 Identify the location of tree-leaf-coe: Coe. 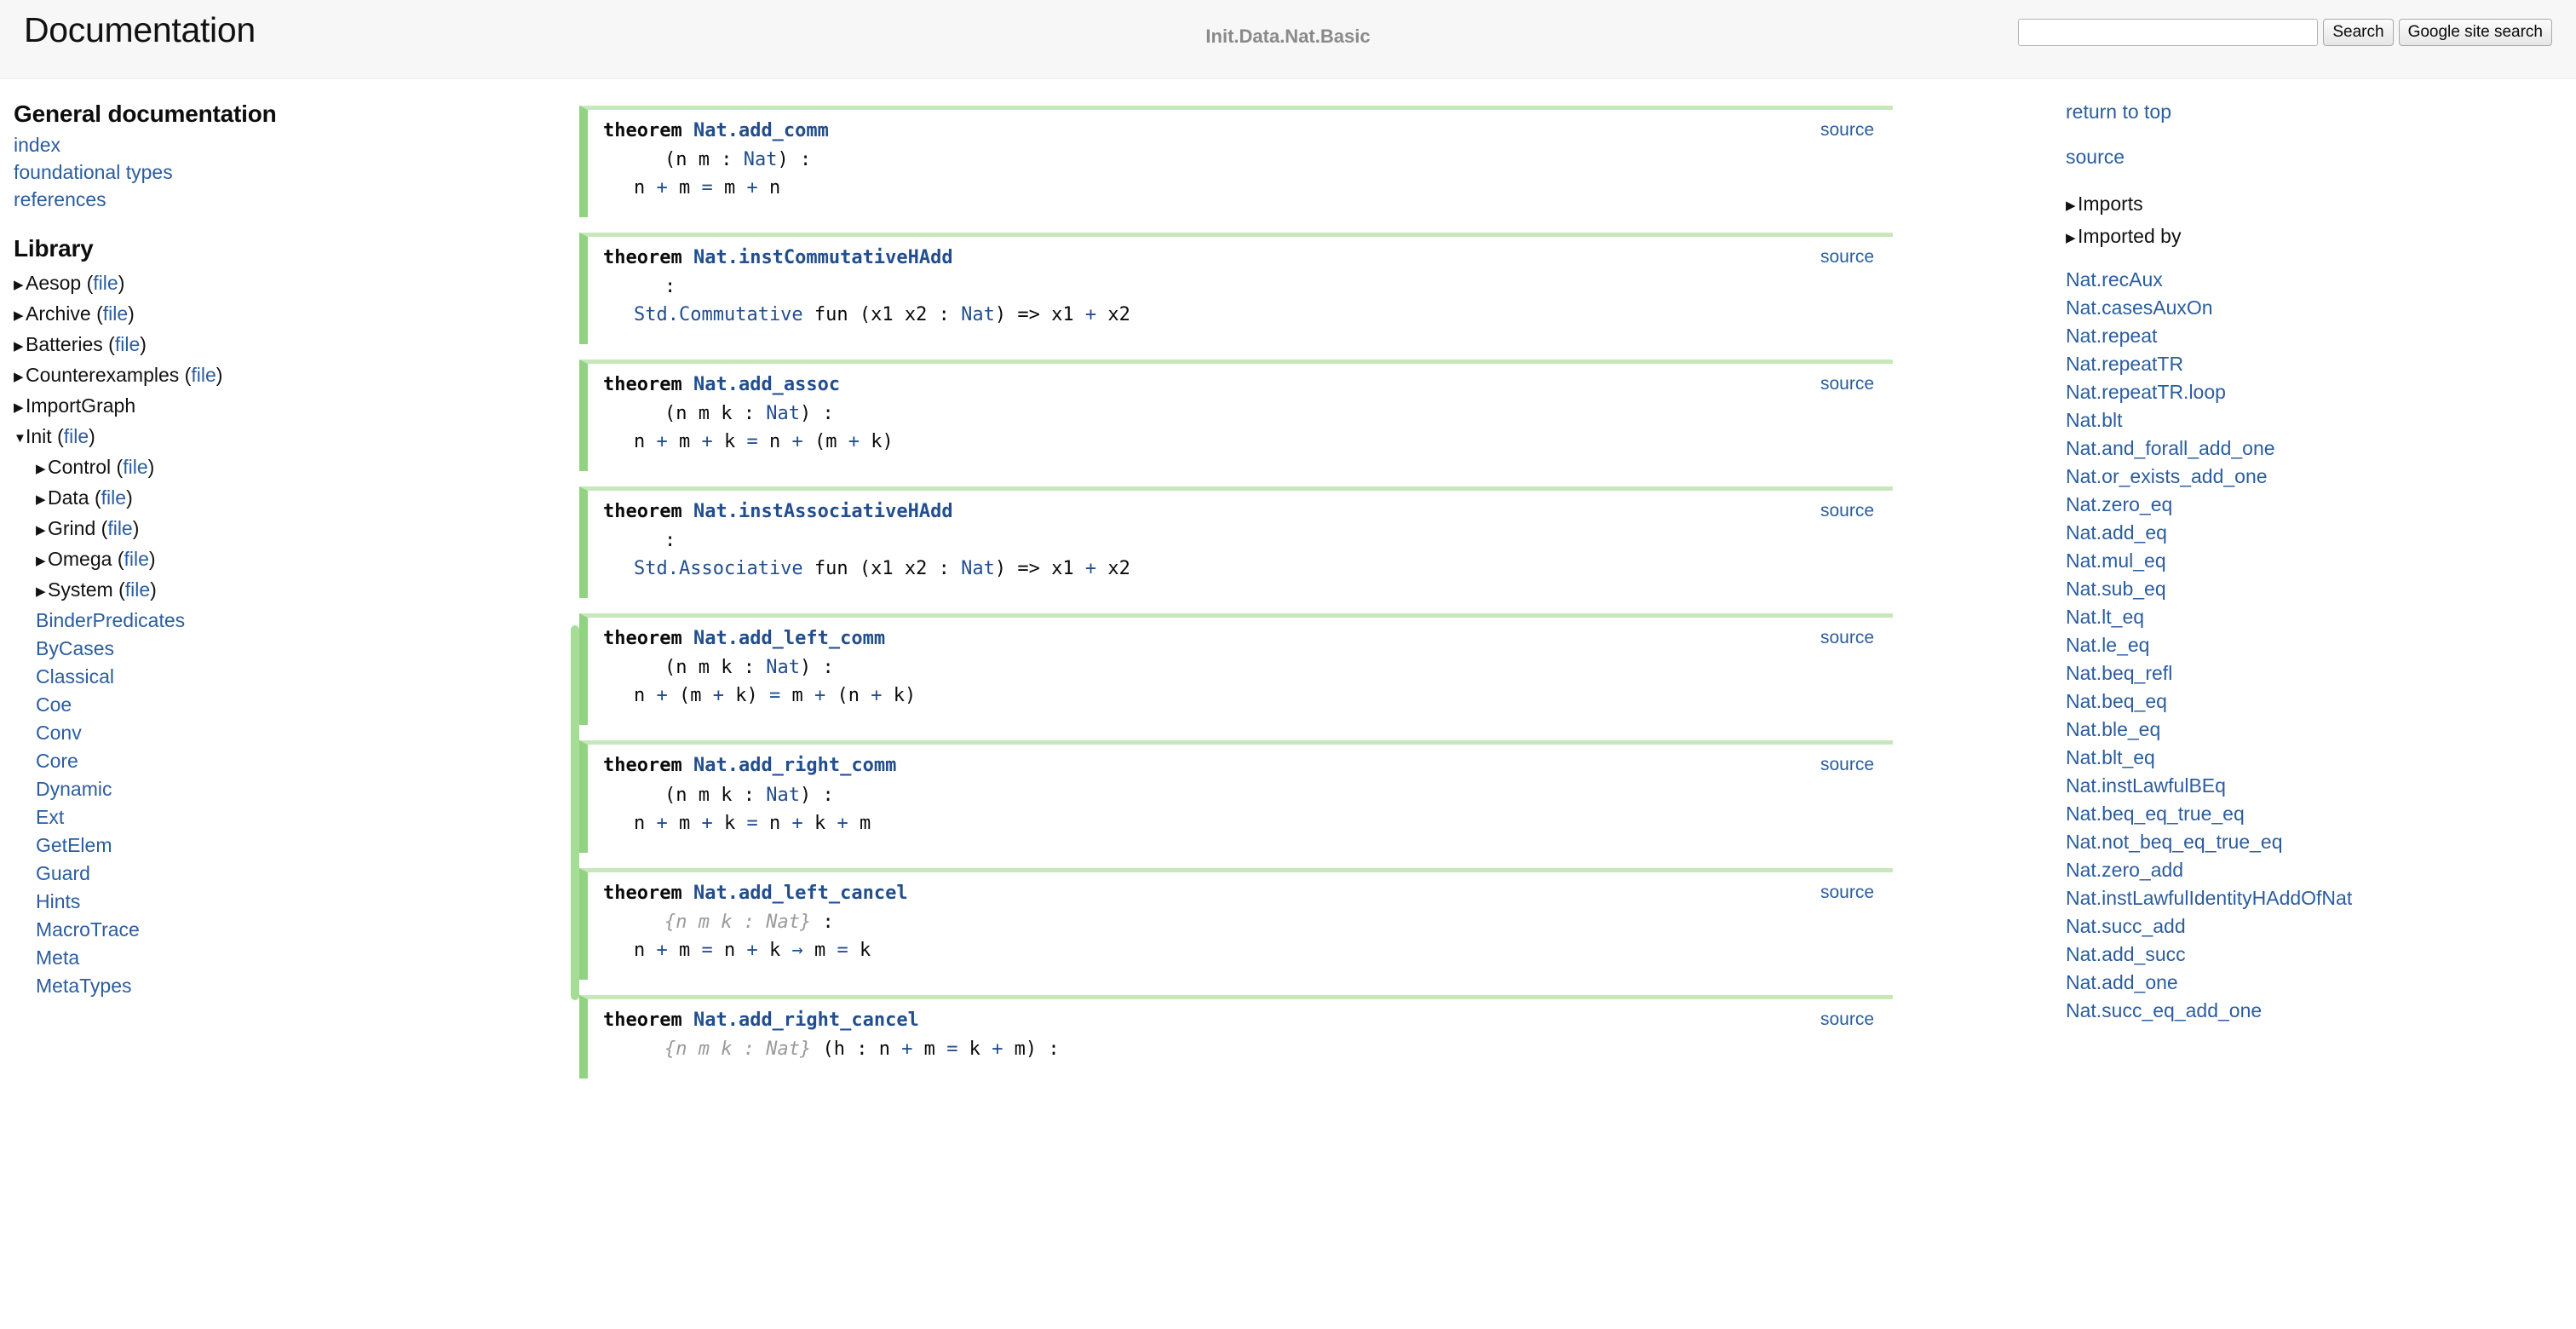
(288, 705).